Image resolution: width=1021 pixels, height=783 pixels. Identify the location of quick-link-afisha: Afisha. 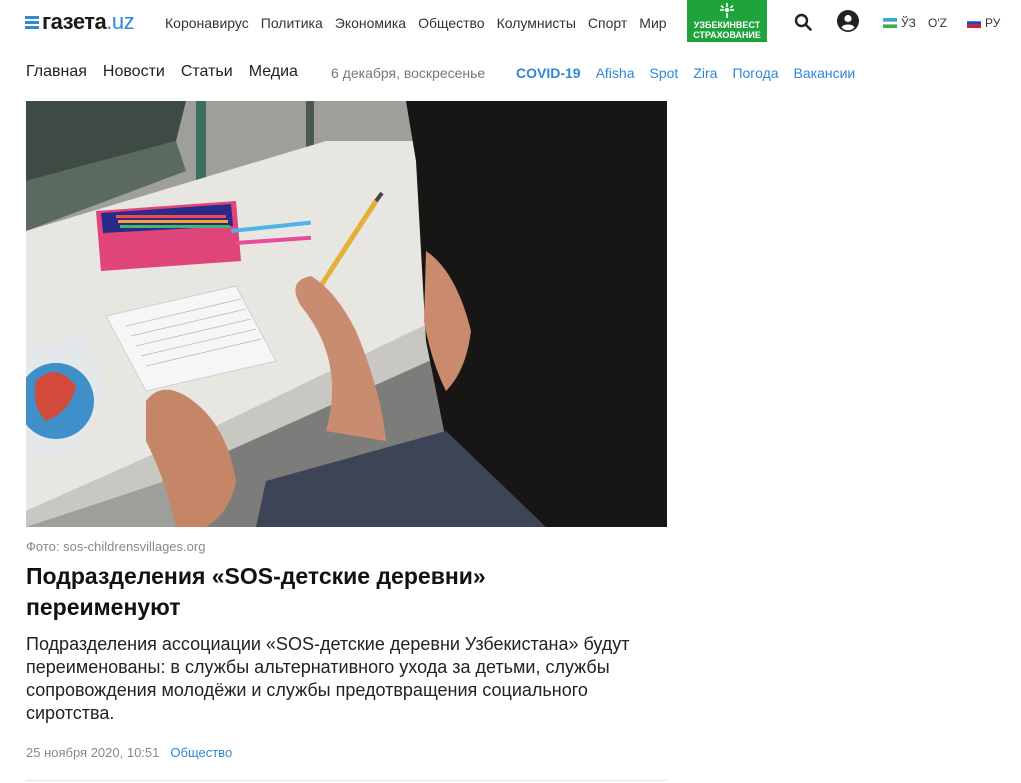
(615, 73).